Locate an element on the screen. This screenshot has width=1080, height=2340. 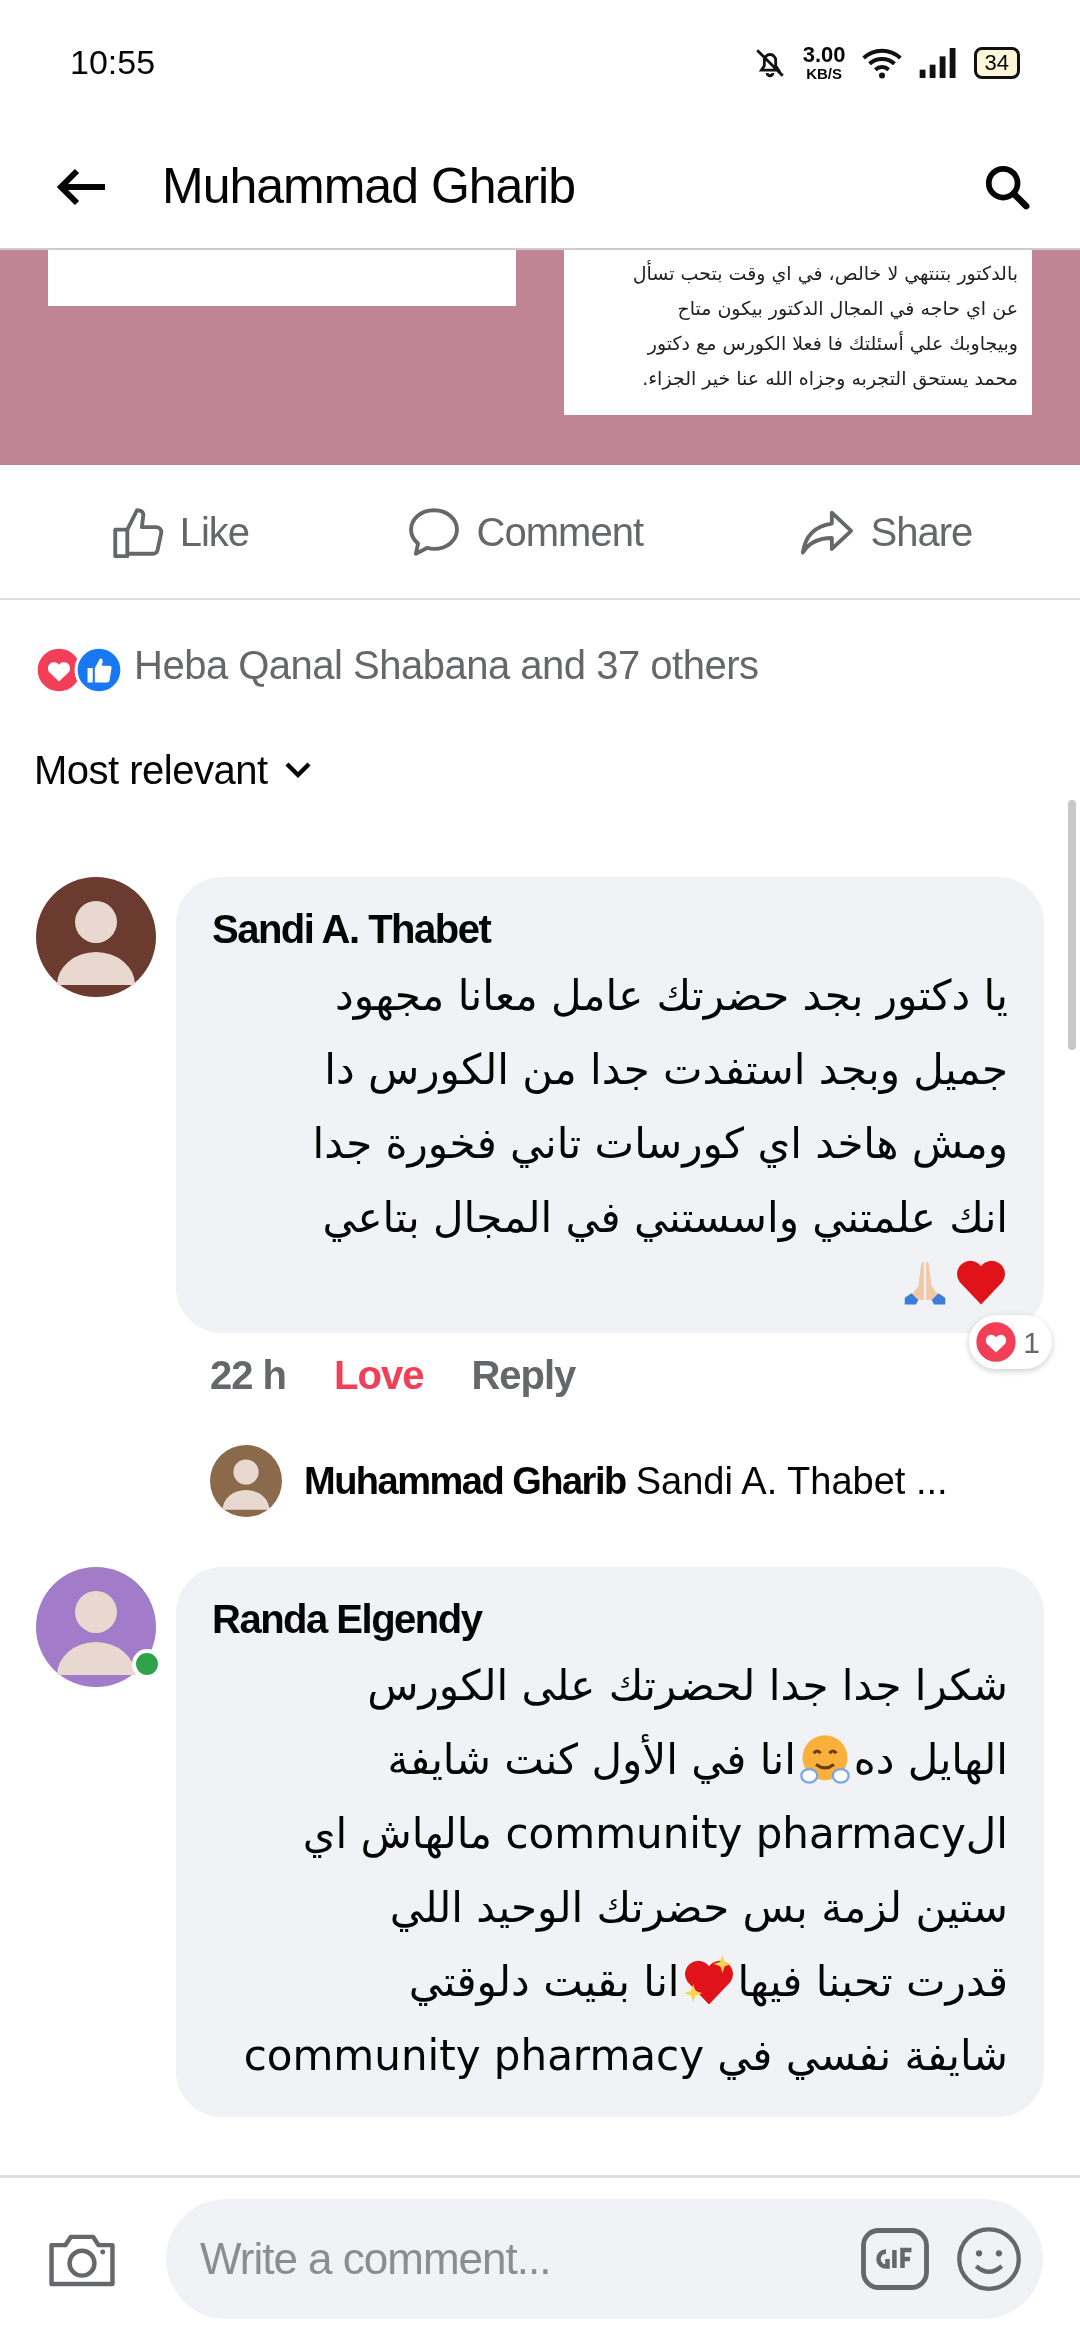
search-icon is located at coordinates (1007, 186).